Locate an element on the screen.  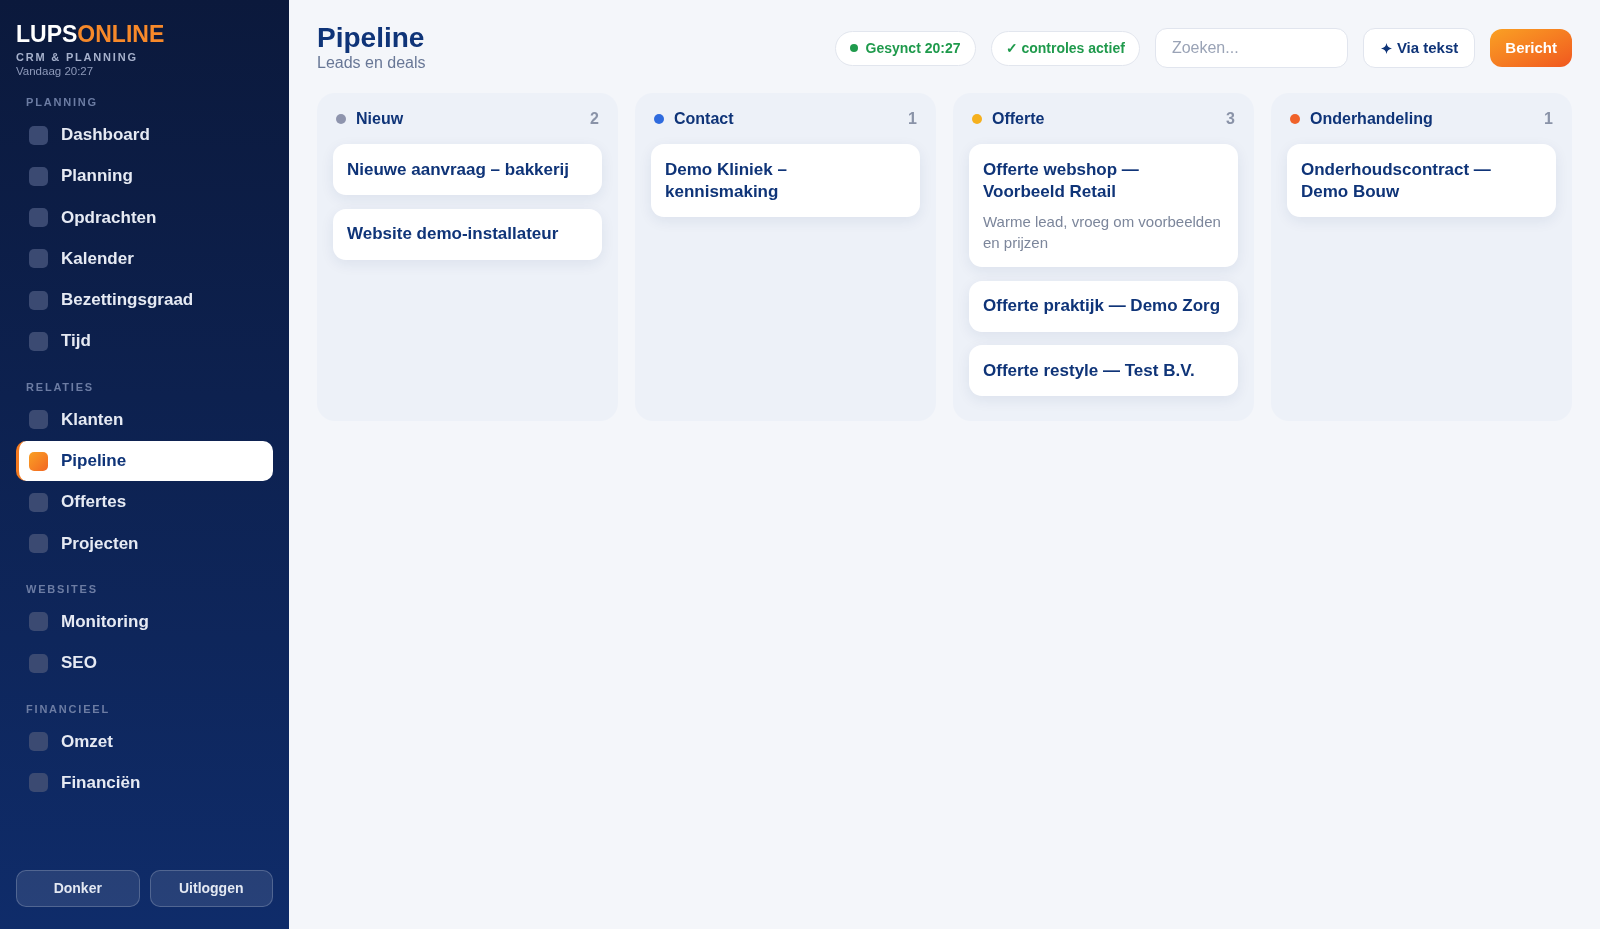
footer-button: Donker is located at coordinates (78, 888).